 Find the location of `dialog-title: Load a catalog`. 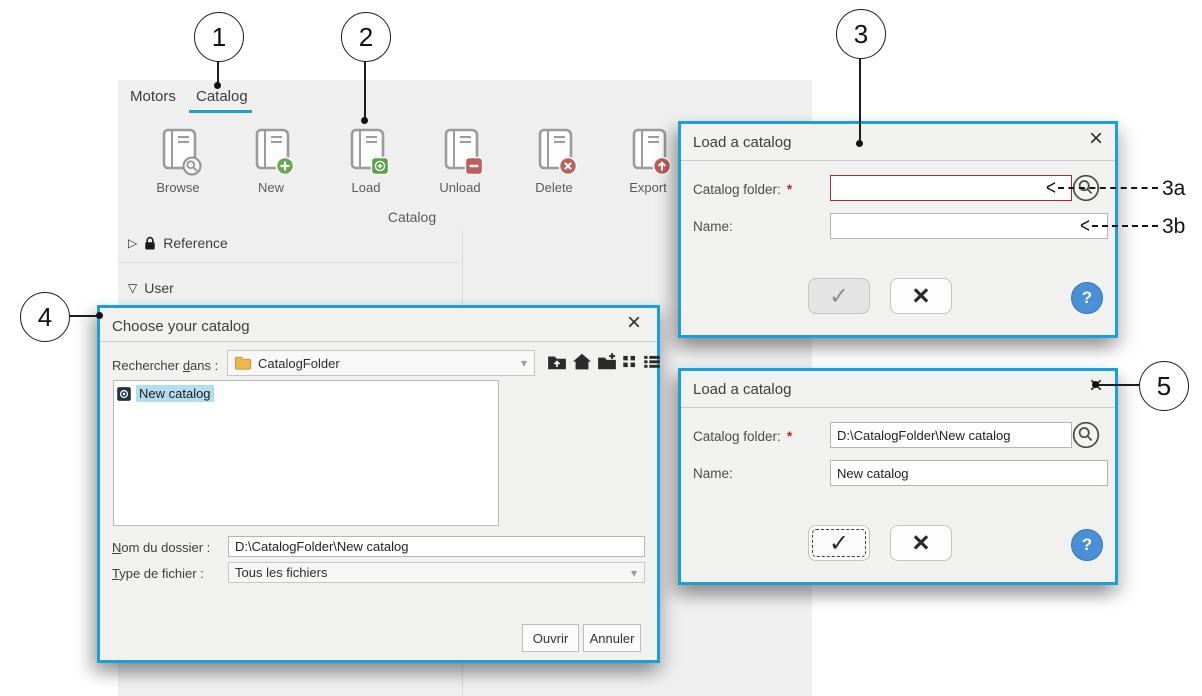

dialog-title: Load a catalog is located at coordinates (742, 142).